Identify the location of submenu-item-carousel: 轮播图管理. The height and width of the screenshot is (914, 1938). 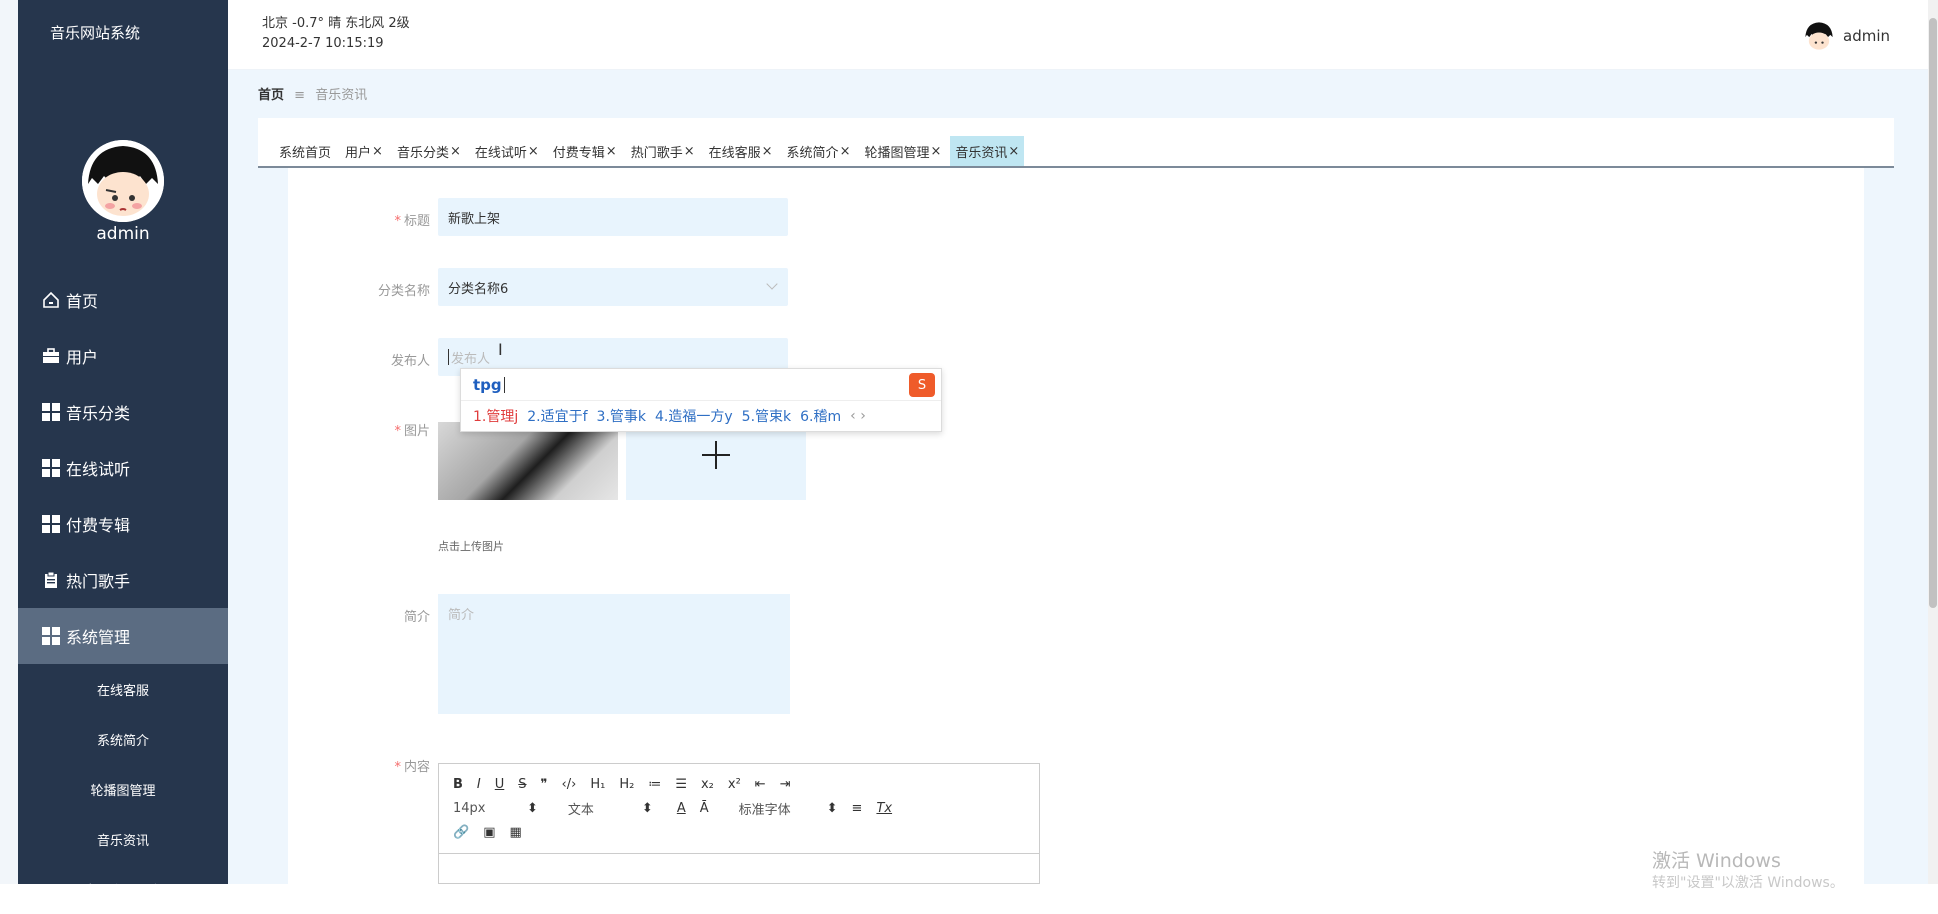
(123, 789).